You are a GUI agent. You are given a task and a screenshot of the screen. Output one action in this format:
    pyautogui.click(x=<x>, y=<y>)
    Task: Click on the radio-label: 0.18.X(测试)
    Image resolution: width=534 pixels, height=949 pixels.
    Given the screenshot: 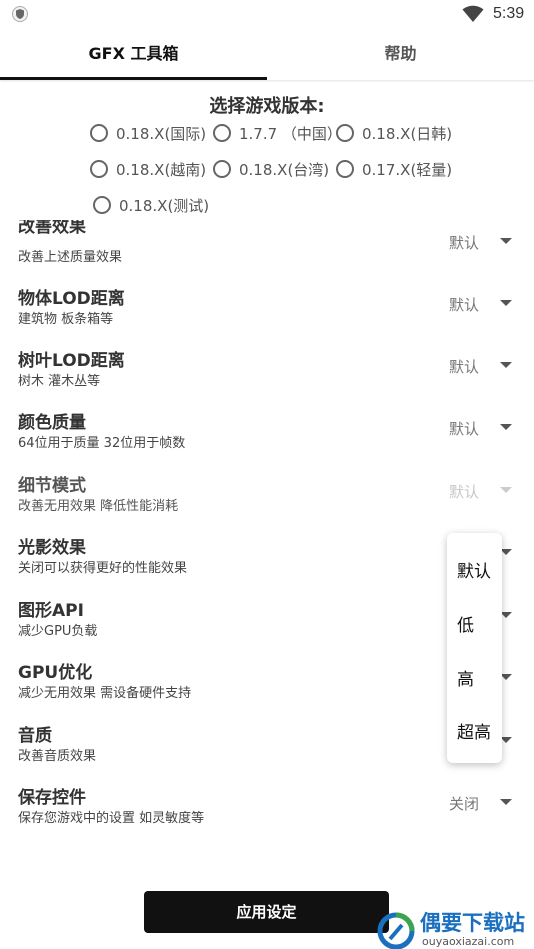 What is the action you would take?
    pyautogui.click(x=164, y=205)
    